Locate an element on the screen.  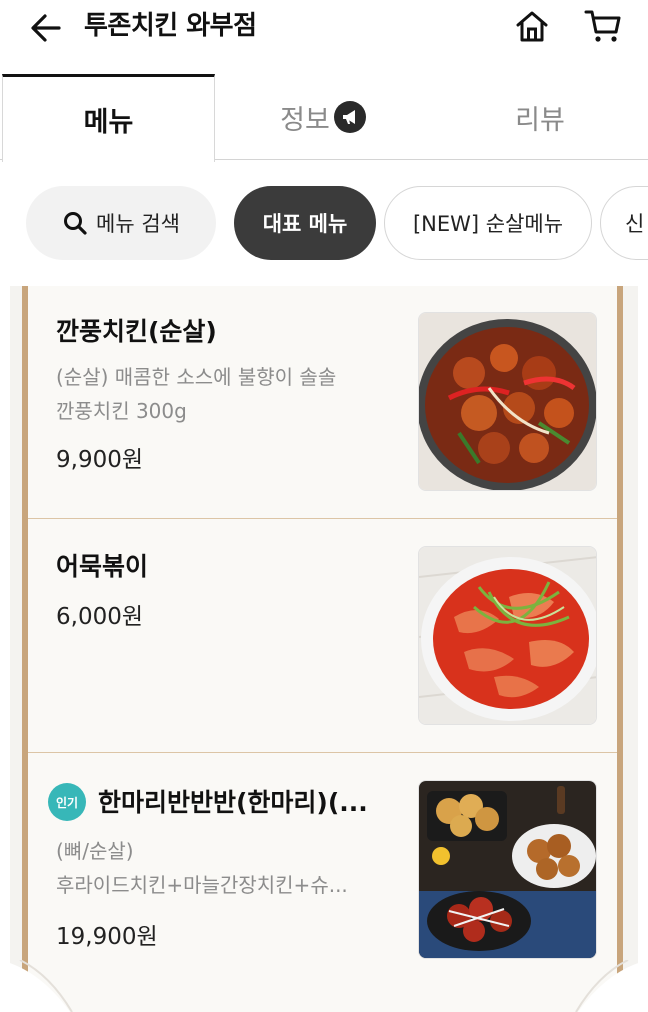
tab-menu-label: 메뉴 is located at coordinates (108, 122).